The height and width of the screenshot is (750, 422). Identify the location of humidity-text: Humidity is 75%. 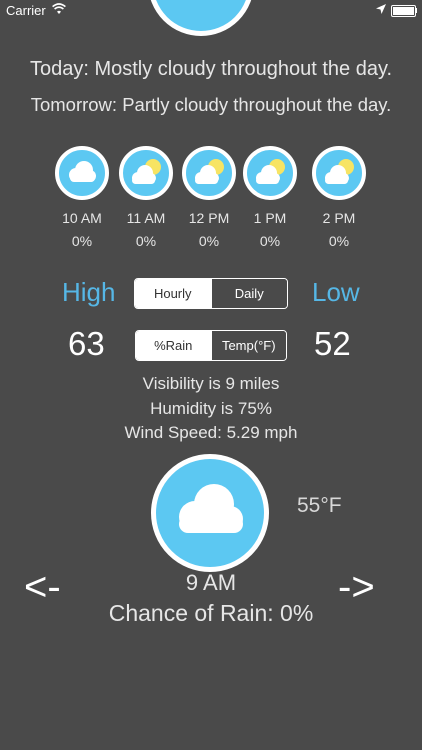
(211, 408).